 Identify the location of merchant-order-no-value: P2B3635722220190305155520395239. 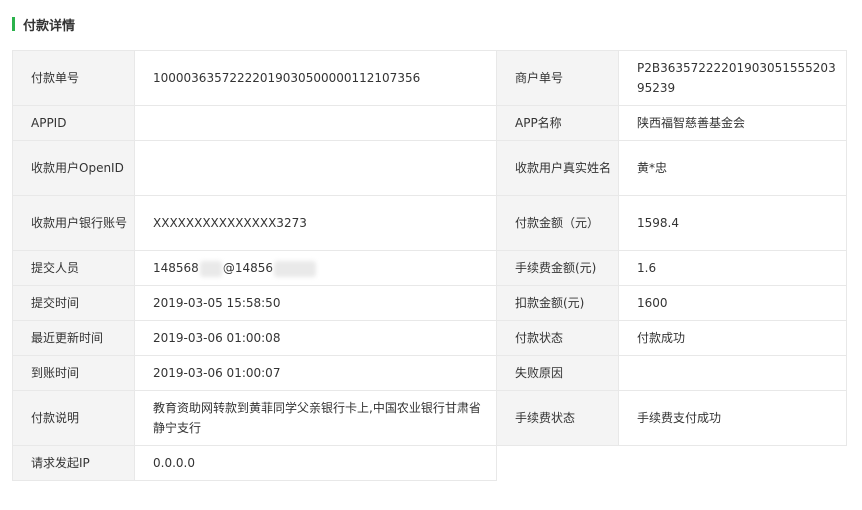
(732, 78).